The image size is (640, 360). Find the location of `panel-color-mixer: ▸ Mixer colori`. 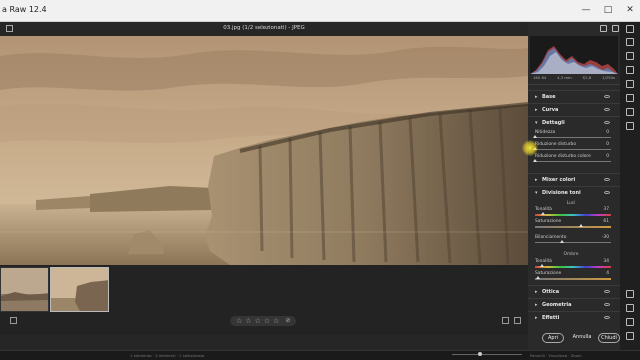

panel-color-mixer: ▸ Mixer colori is located at coordinates (574, 179).